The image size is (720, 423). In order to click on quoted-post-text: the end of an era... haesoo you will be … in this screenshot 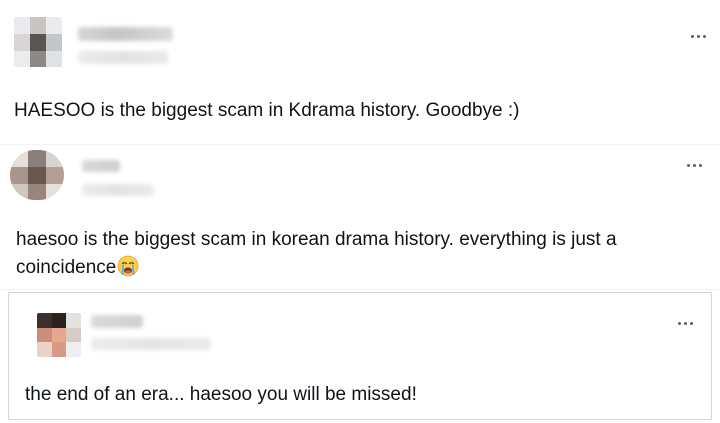, I will do `click(221, 394)`.